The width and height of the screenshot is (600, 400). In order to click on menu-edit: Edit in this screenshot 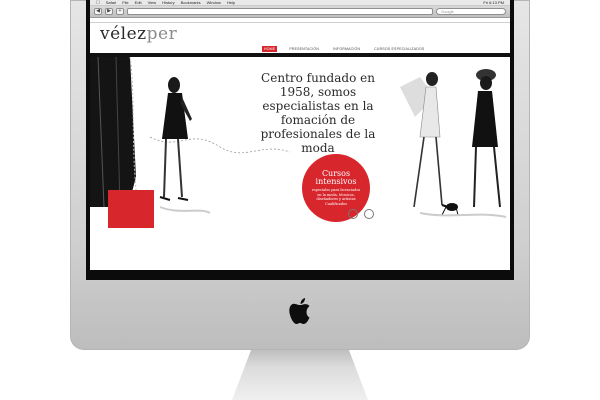, I will do `click(138, 2)`.